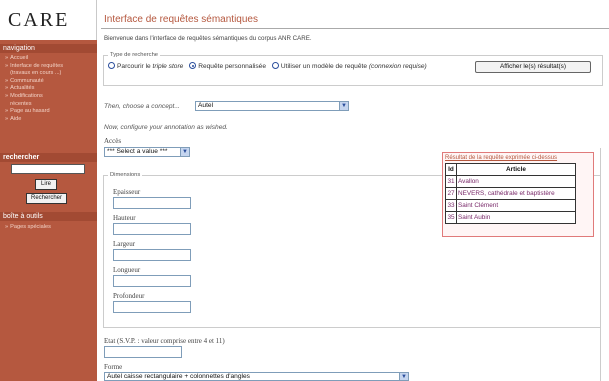  What do you see at coordinates (152, 281) in the screenshot?
I see `longueur-input` at bounding box center [152, 281].